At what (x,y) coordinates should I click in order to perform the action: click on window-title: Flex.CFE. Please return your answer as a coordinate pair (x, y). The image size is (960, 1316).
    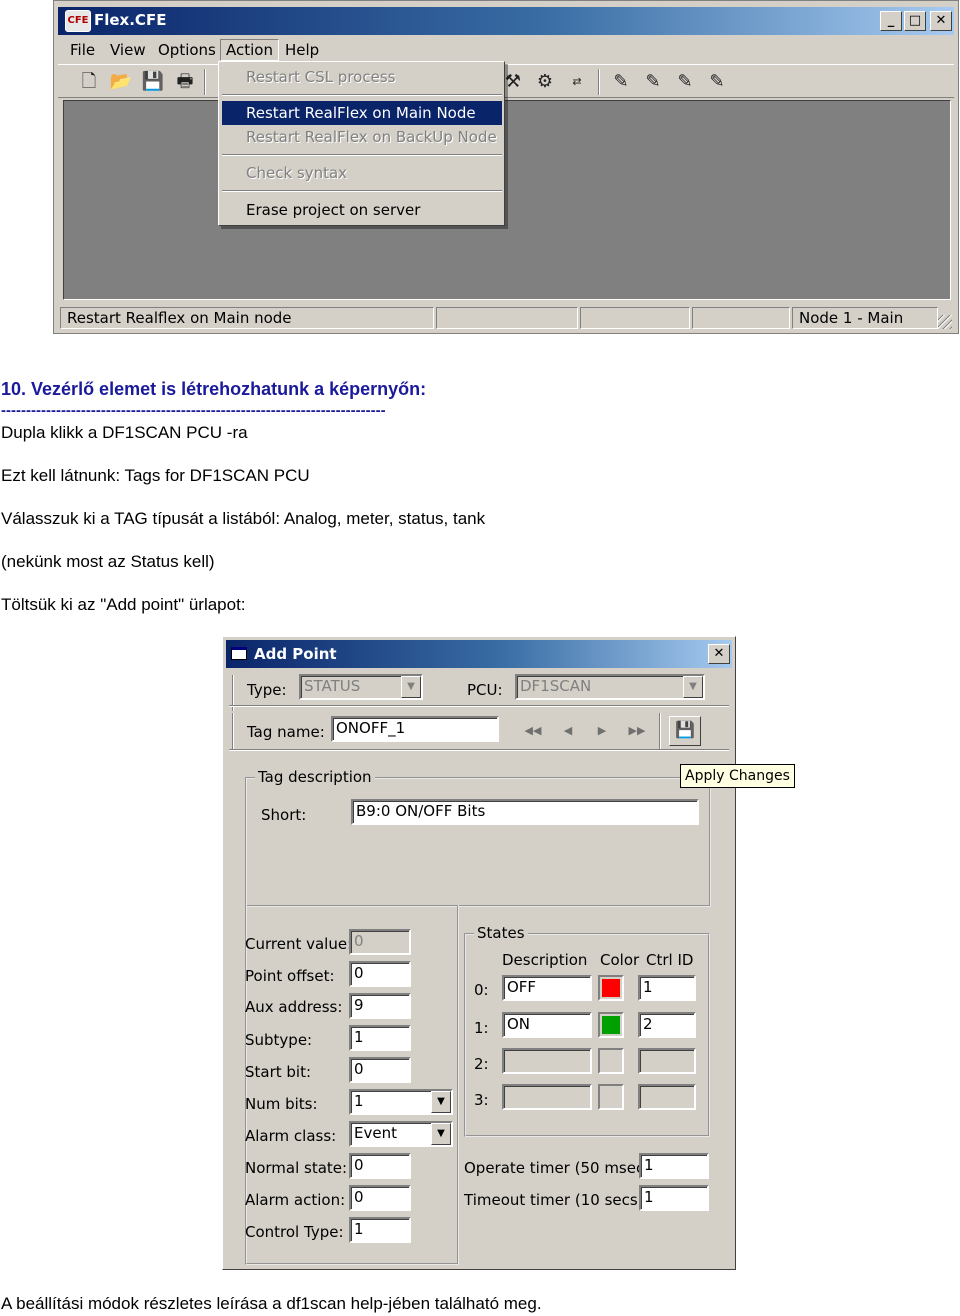
    Looking at the image, I should click on (130, 20).